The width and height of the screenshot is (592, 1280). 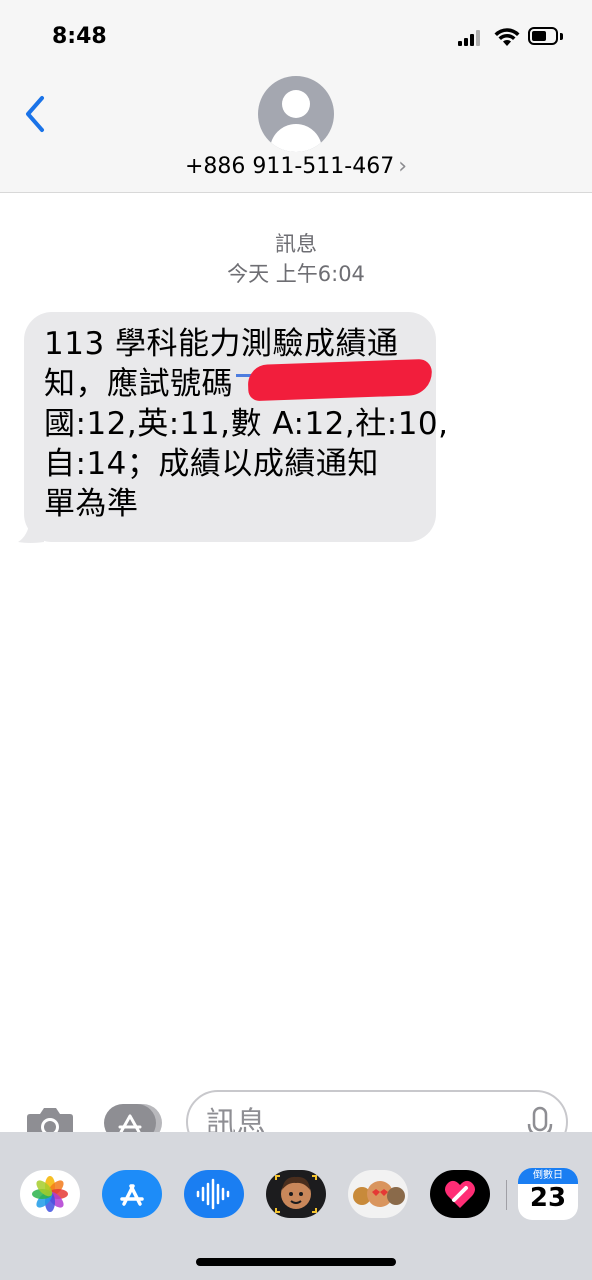 I want to click on battery-cap, so click(x=561, y=36).